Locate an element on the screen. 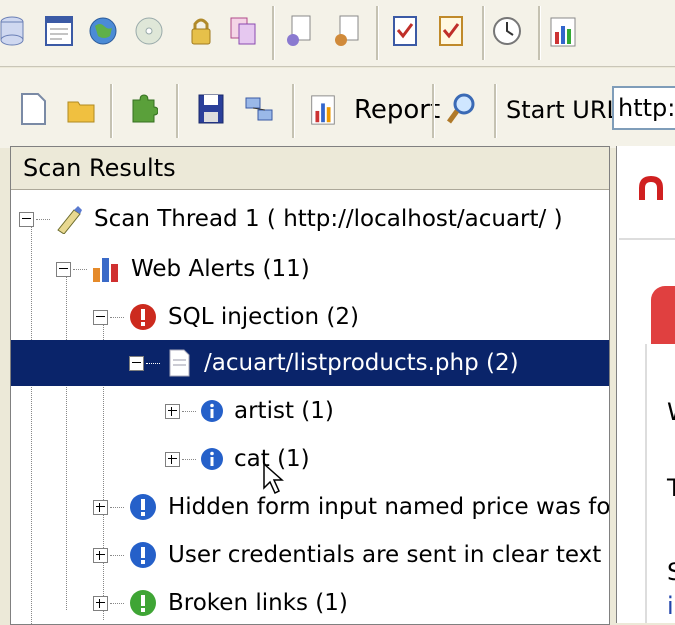 The image size is (675, 625). tree-node-cat: cat (1) is located at coordinates (237, 459).